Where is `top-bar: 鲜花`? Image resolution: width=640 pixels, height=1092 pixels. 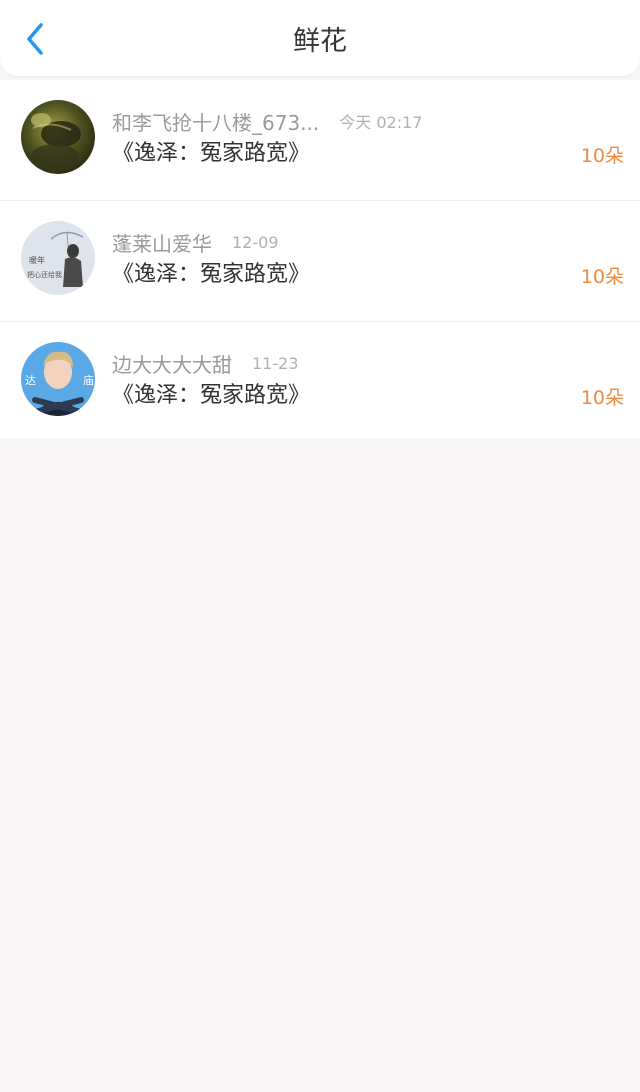 top-bar: 鲜花 is located at coordinates (320, 38).